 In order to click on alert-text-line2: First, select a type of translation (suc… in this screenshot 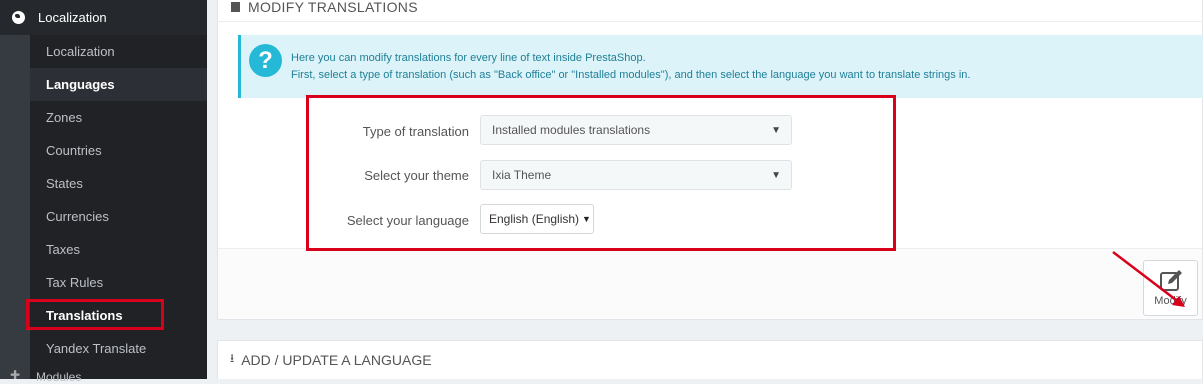, I will do `click(631, 75)`.